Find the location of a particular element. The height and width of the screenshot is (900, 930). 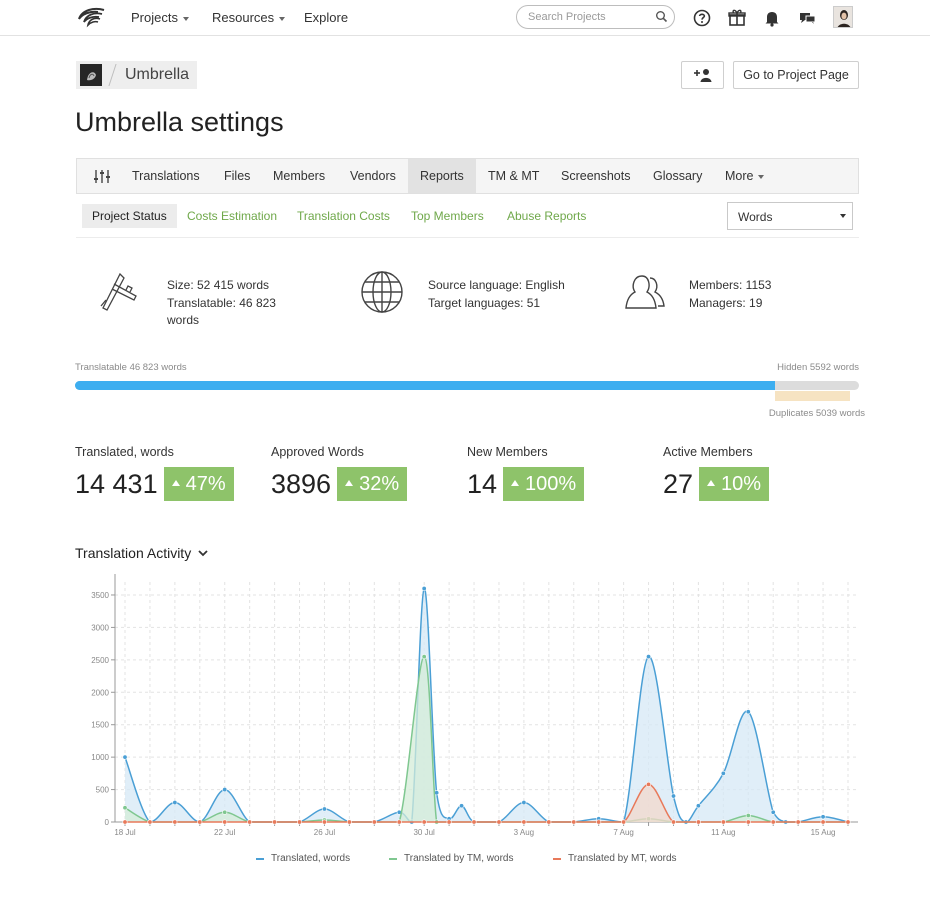

gift-icon is located at coordinates (737, 18).